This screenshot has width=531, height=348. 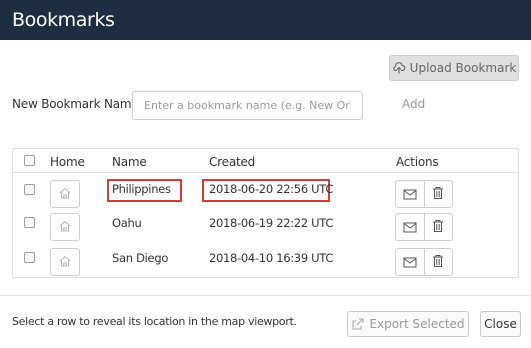 What do you see at coordinates (77, 104) in the screenshot?
I see `new-bookmark-label: New Bookmark Name:` at bounding box center [77, 104].